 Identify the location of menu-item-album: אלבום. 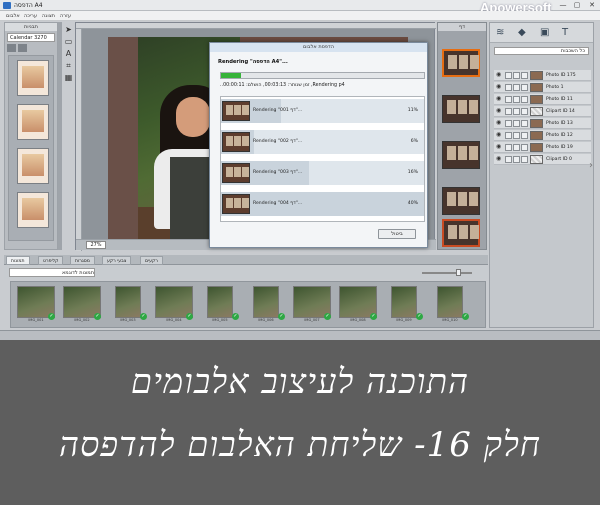
(13, 16).